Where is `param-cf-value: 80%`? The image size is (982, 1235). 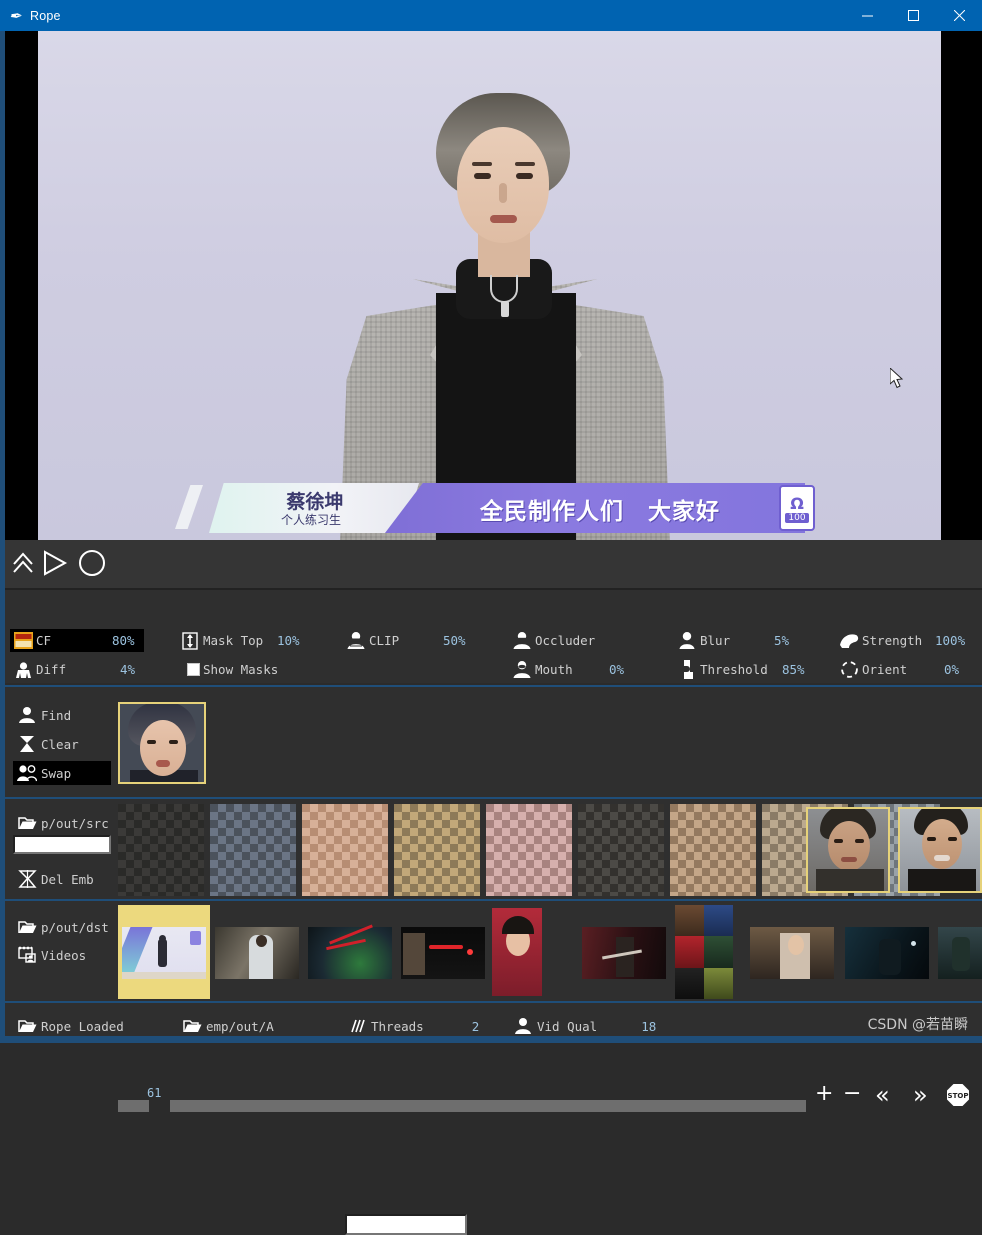
param-cf-value: 80% is located at coordinates (123, 640).